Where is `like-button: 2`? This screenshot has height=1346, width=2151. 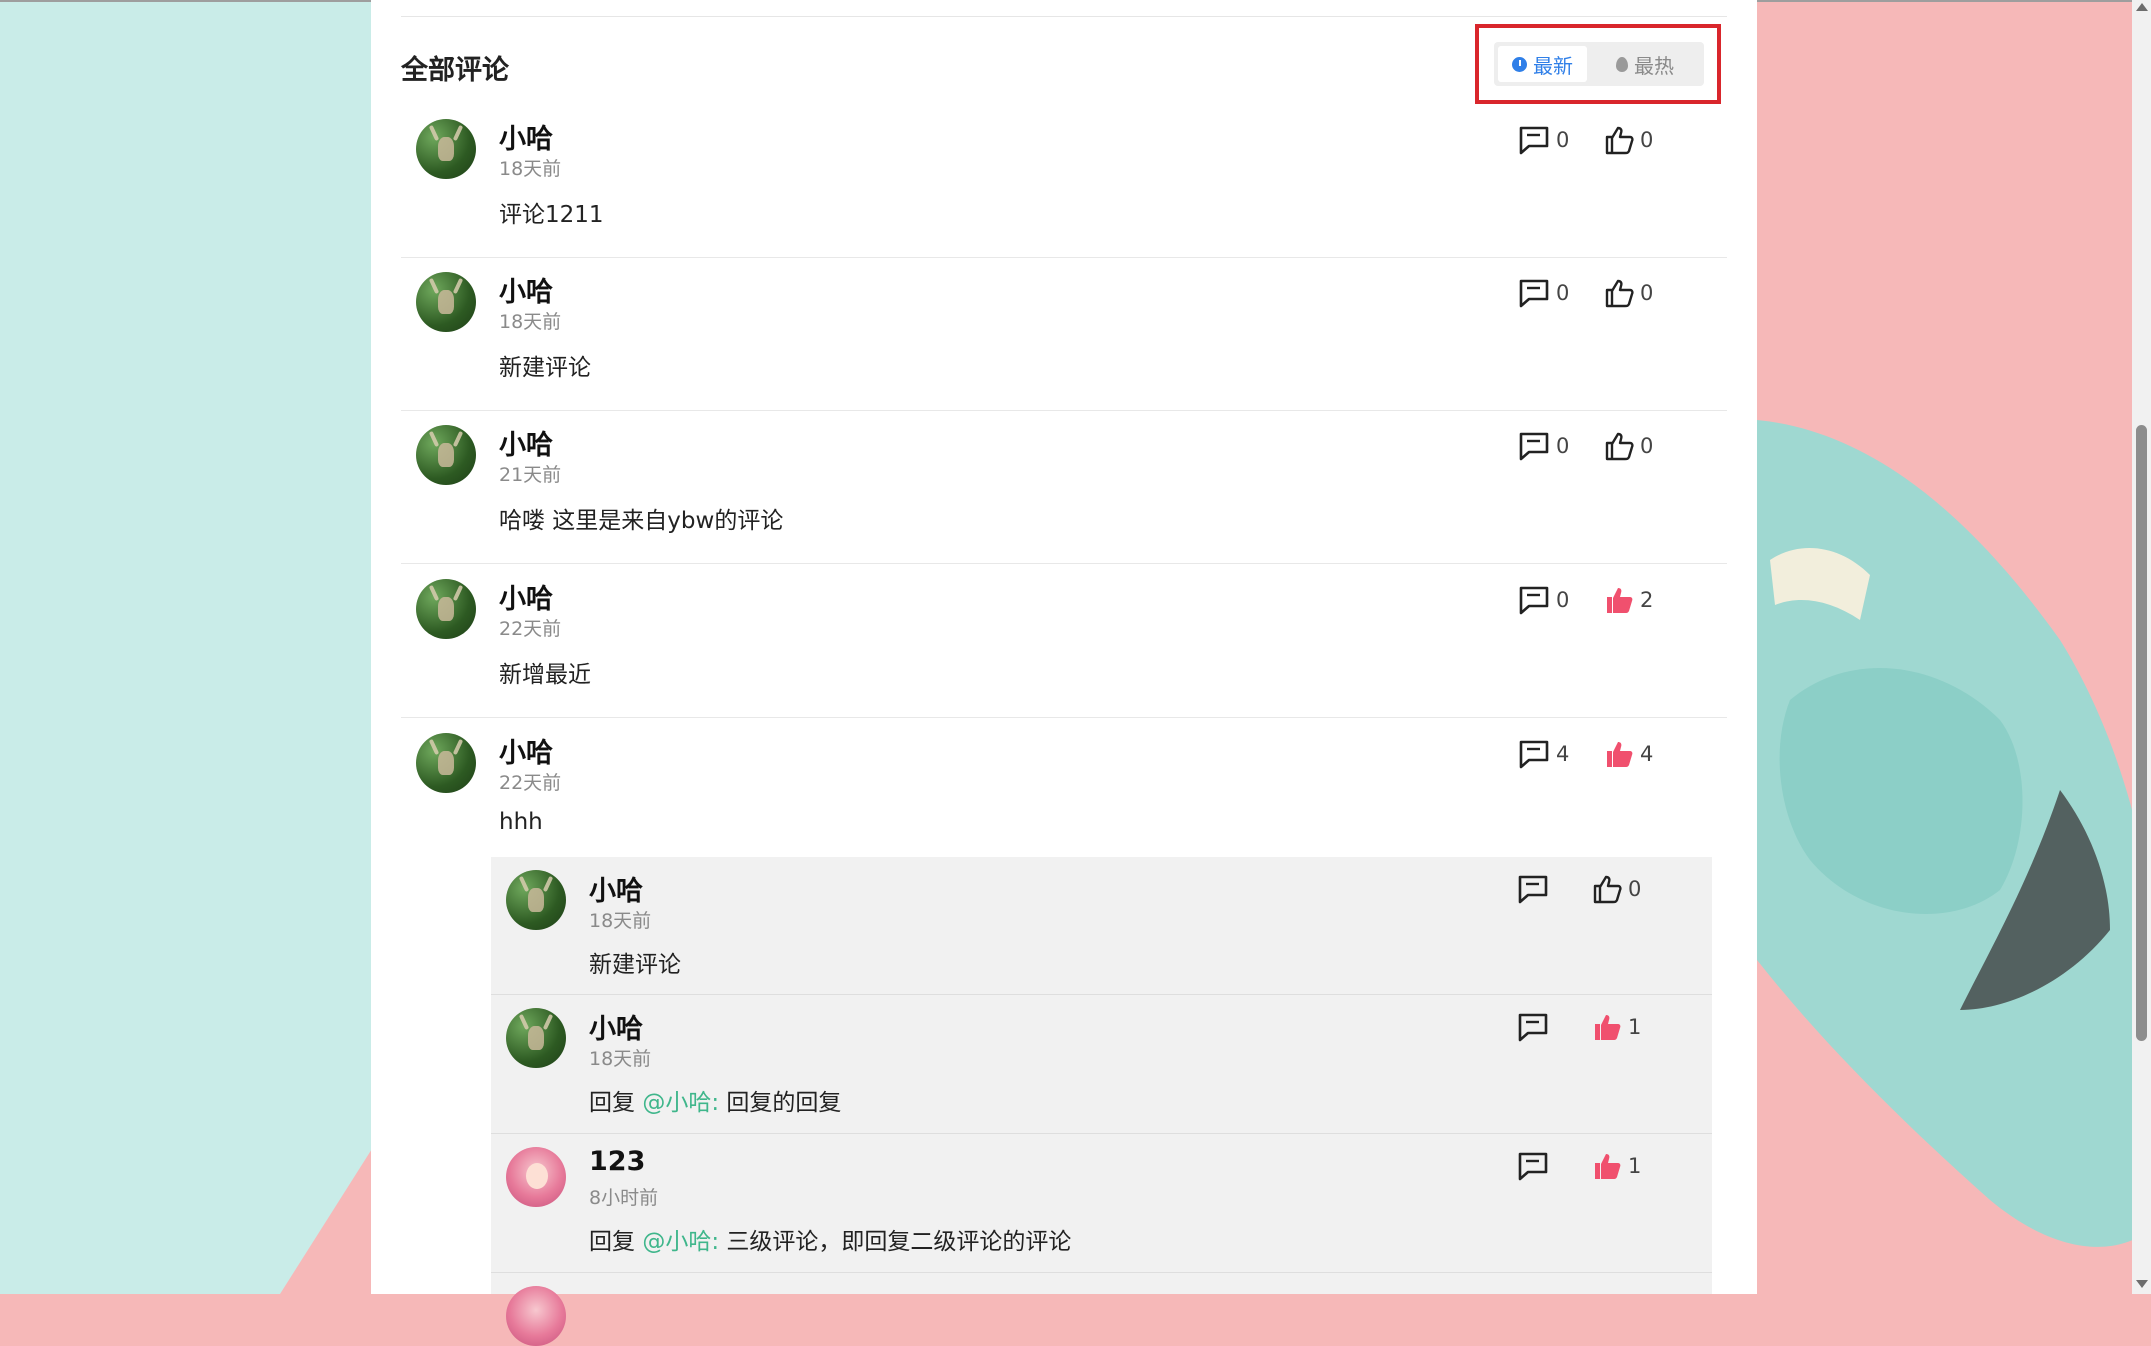 like-button: 2 is located at coordinates (1628, 600).